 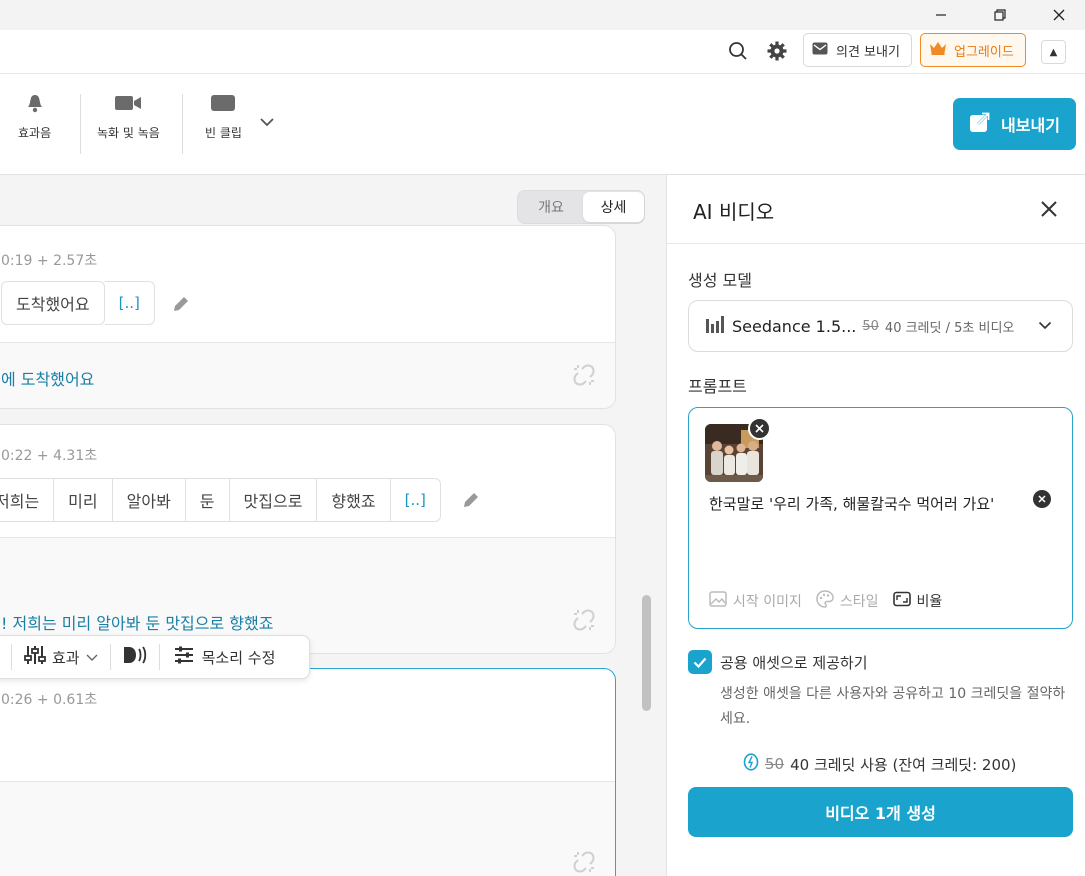 I want to click on triangle-up-icon: ▲, so click(x=1053, y=52).